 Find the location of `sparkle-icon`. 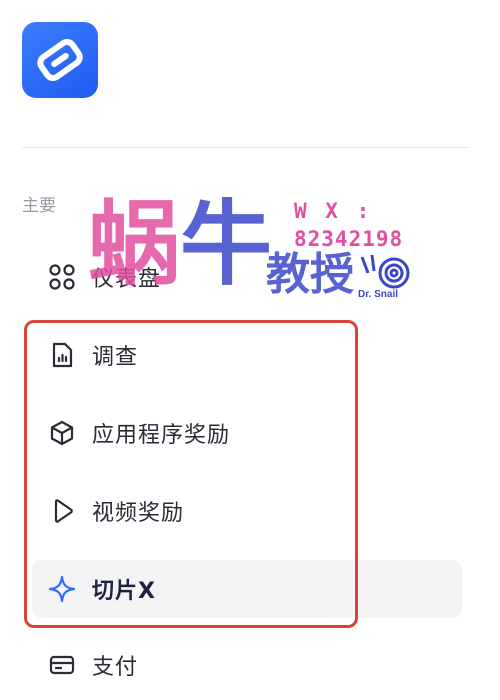

sparkle-icon is located at coordinates (62, 589).